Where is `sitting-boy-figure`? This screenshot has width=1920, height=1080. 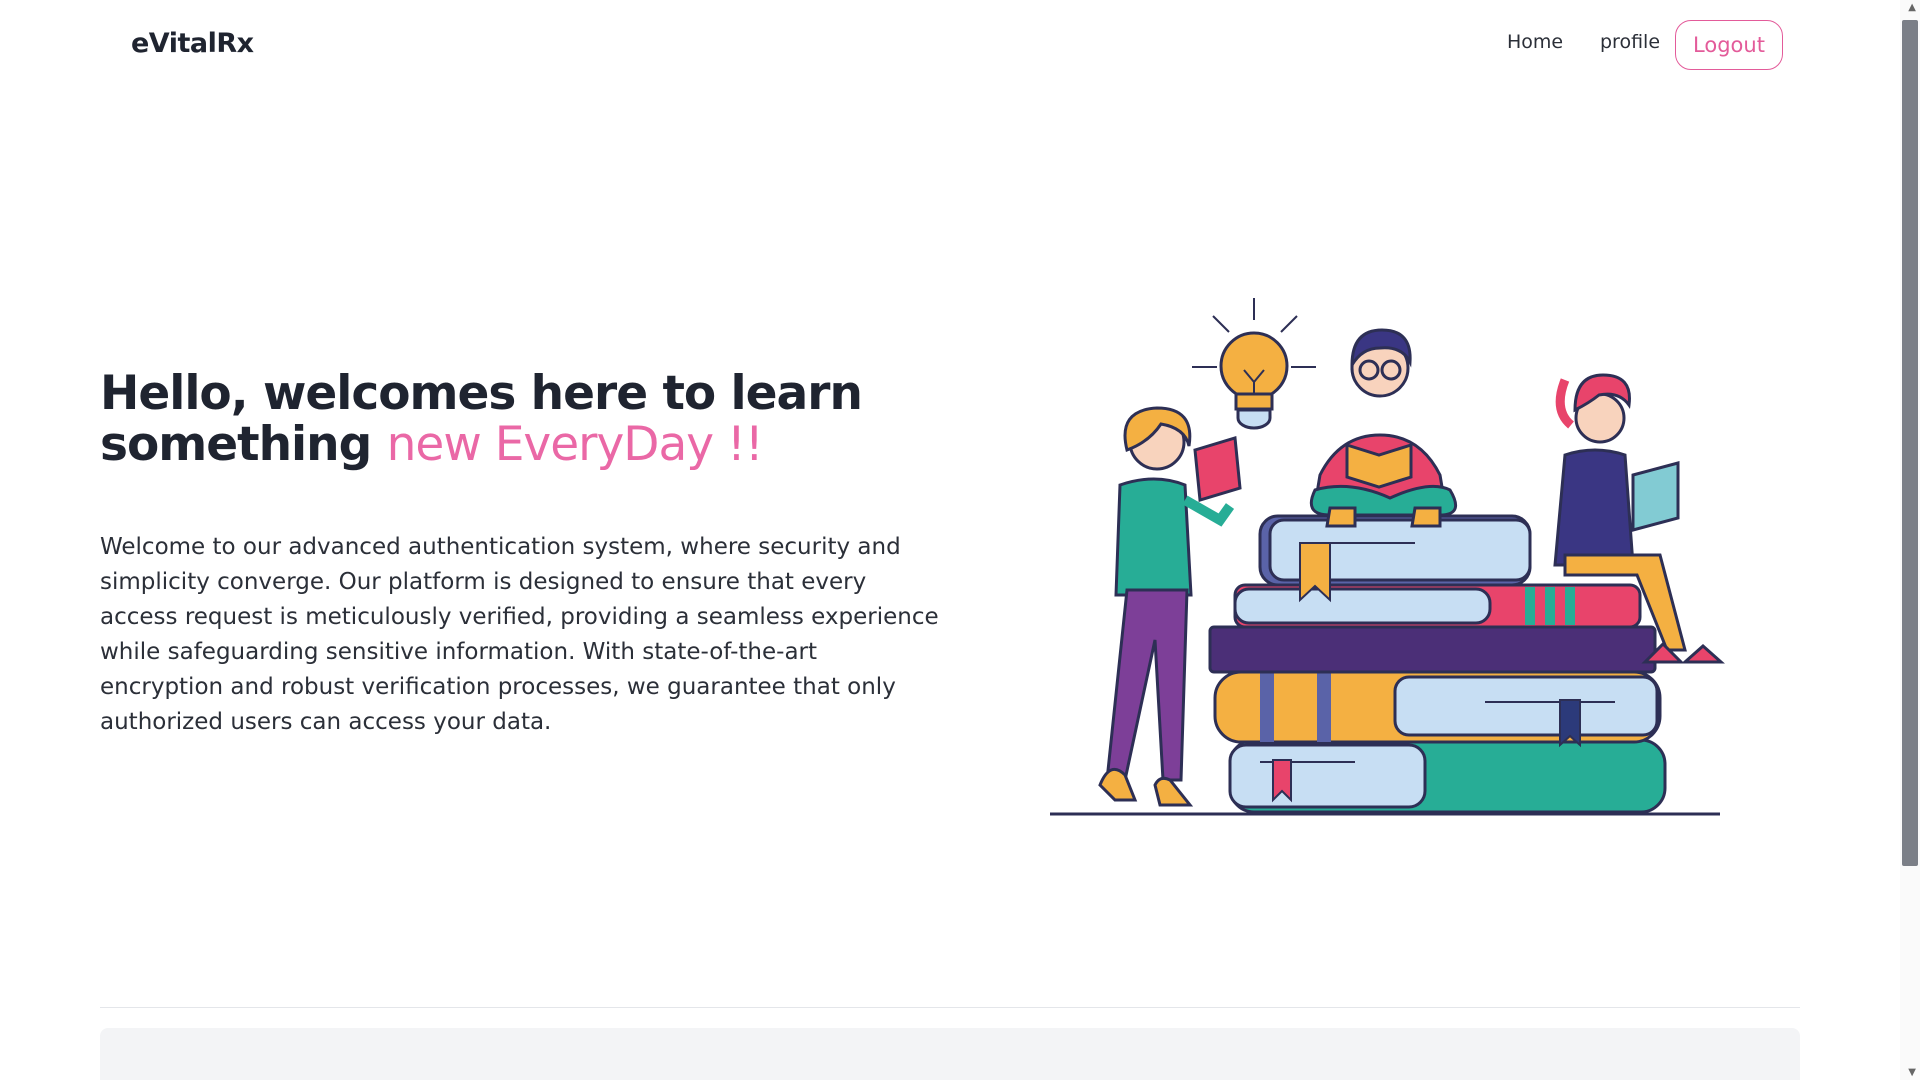 sitting-boy-figure is located at coordinates (1383, 428).